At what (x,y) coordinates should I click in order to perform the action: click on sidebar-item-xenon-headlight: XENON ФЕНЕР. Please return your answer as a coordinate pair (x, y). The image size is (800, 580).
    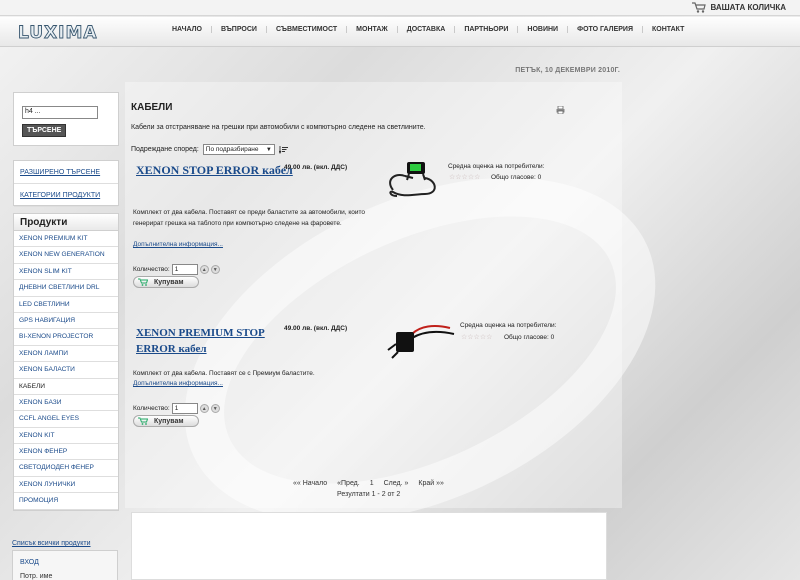
    Looking at the image, I should click on (66, 452).